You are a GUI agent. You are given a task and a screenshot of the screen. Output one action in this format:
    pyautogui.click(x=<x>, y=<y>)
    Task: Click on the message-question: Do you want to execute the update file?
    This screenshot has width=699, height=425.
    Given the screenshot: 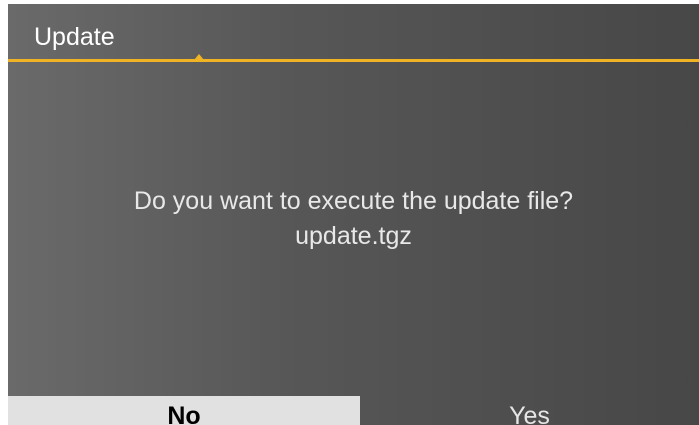 What is the action you would take?
    pyautogui.click(x=353, y=201)
    